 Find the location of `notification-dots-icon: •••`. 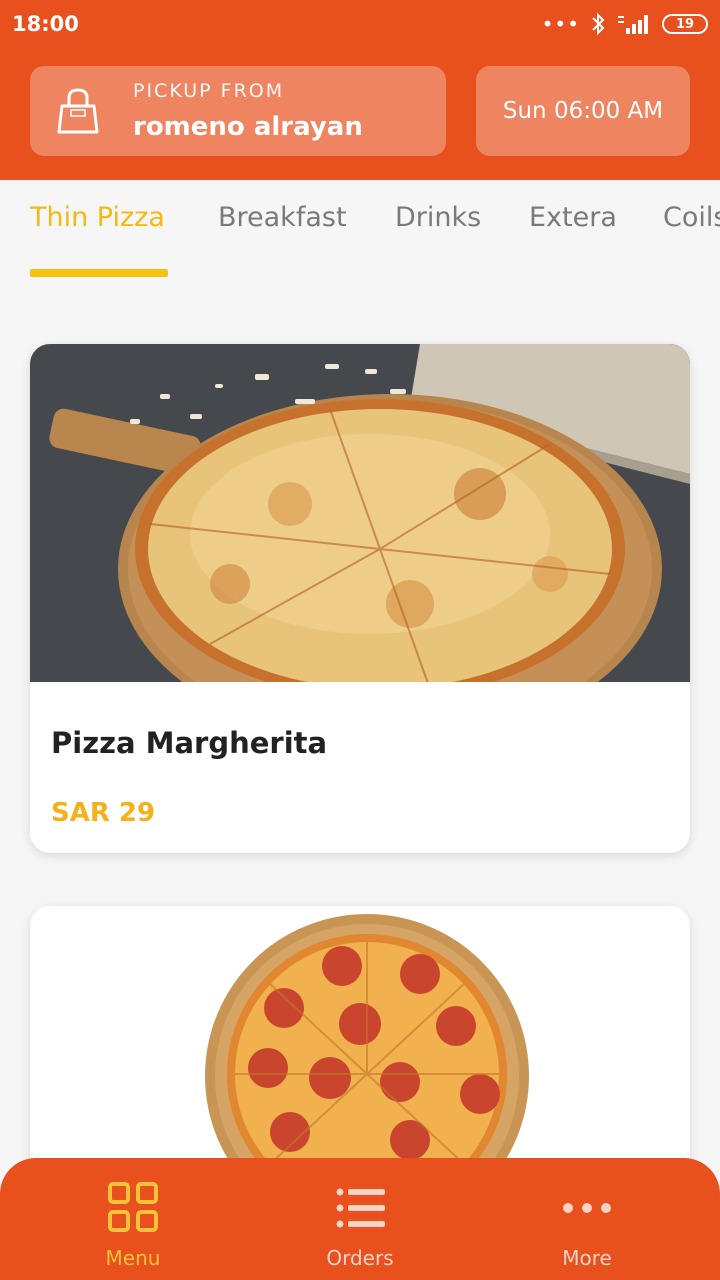

notification-dots-icon: ••• is located at coordinates (560, 24).